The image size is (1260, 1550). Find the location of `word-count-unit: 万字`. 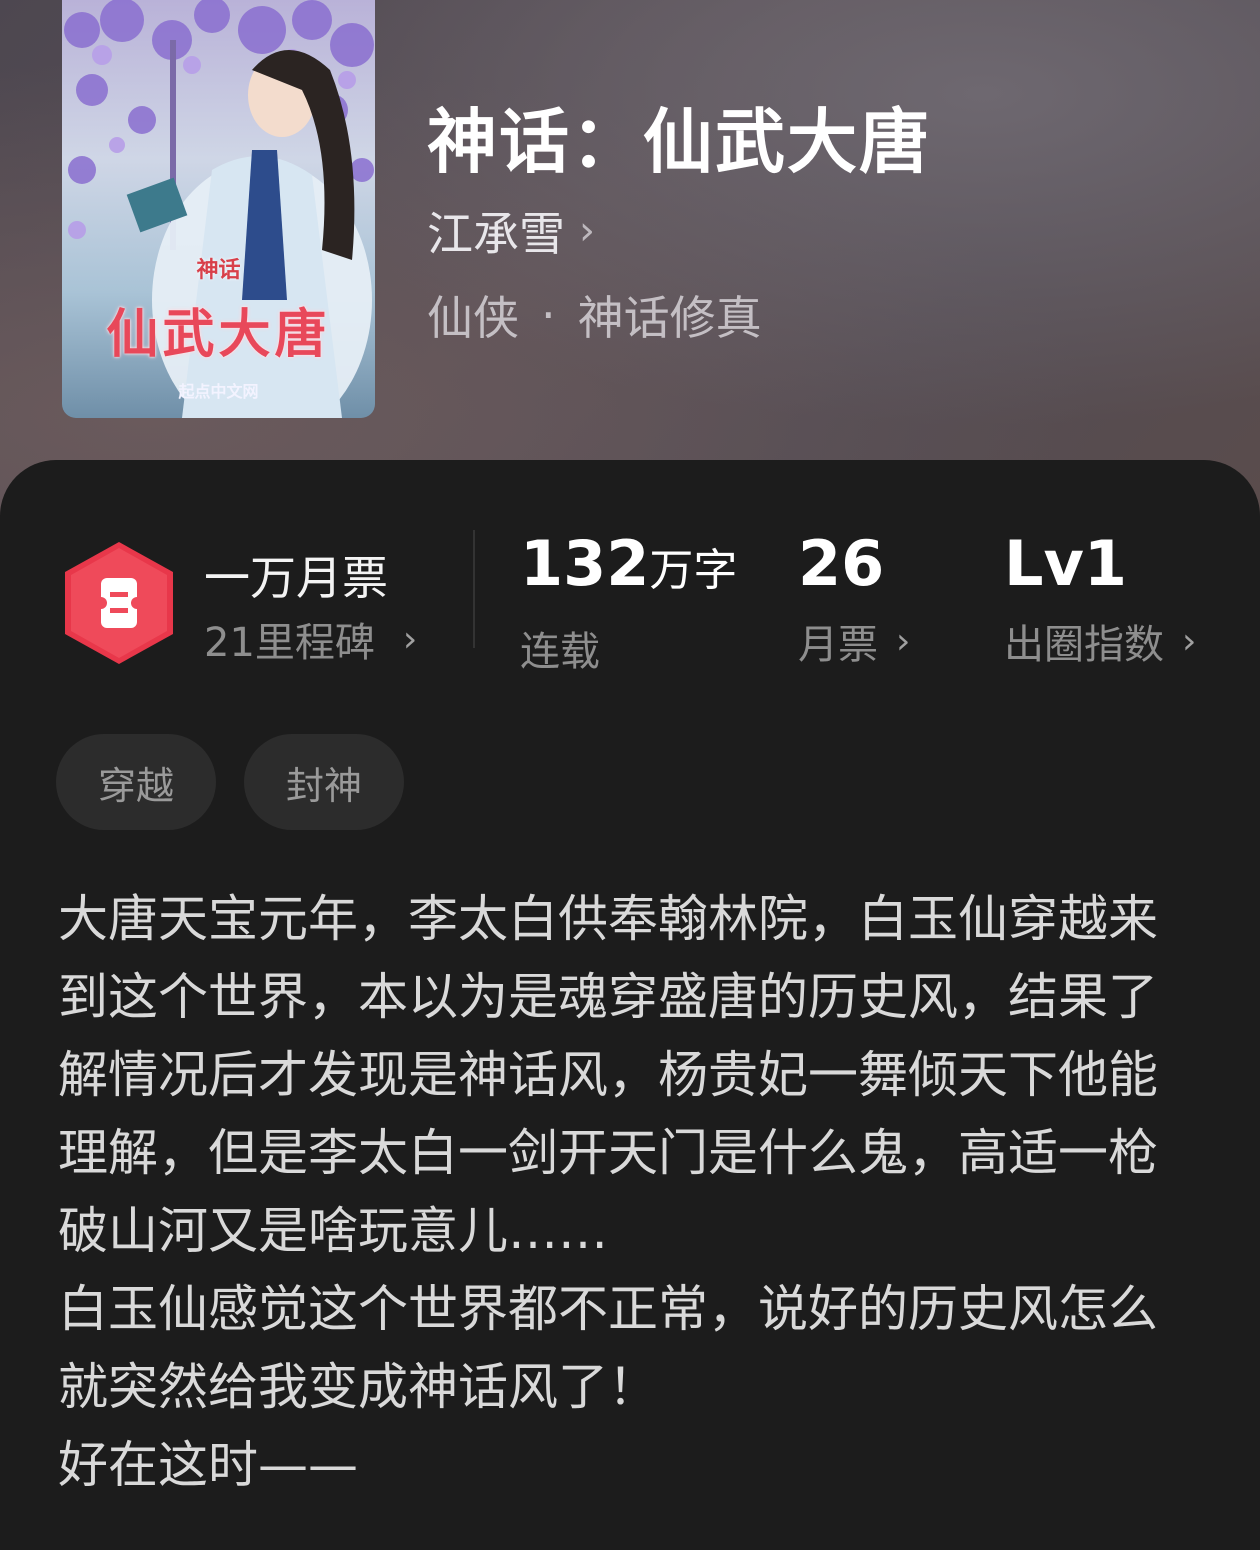

word-count-unit: 万字 is located at coordinates (693, 570).